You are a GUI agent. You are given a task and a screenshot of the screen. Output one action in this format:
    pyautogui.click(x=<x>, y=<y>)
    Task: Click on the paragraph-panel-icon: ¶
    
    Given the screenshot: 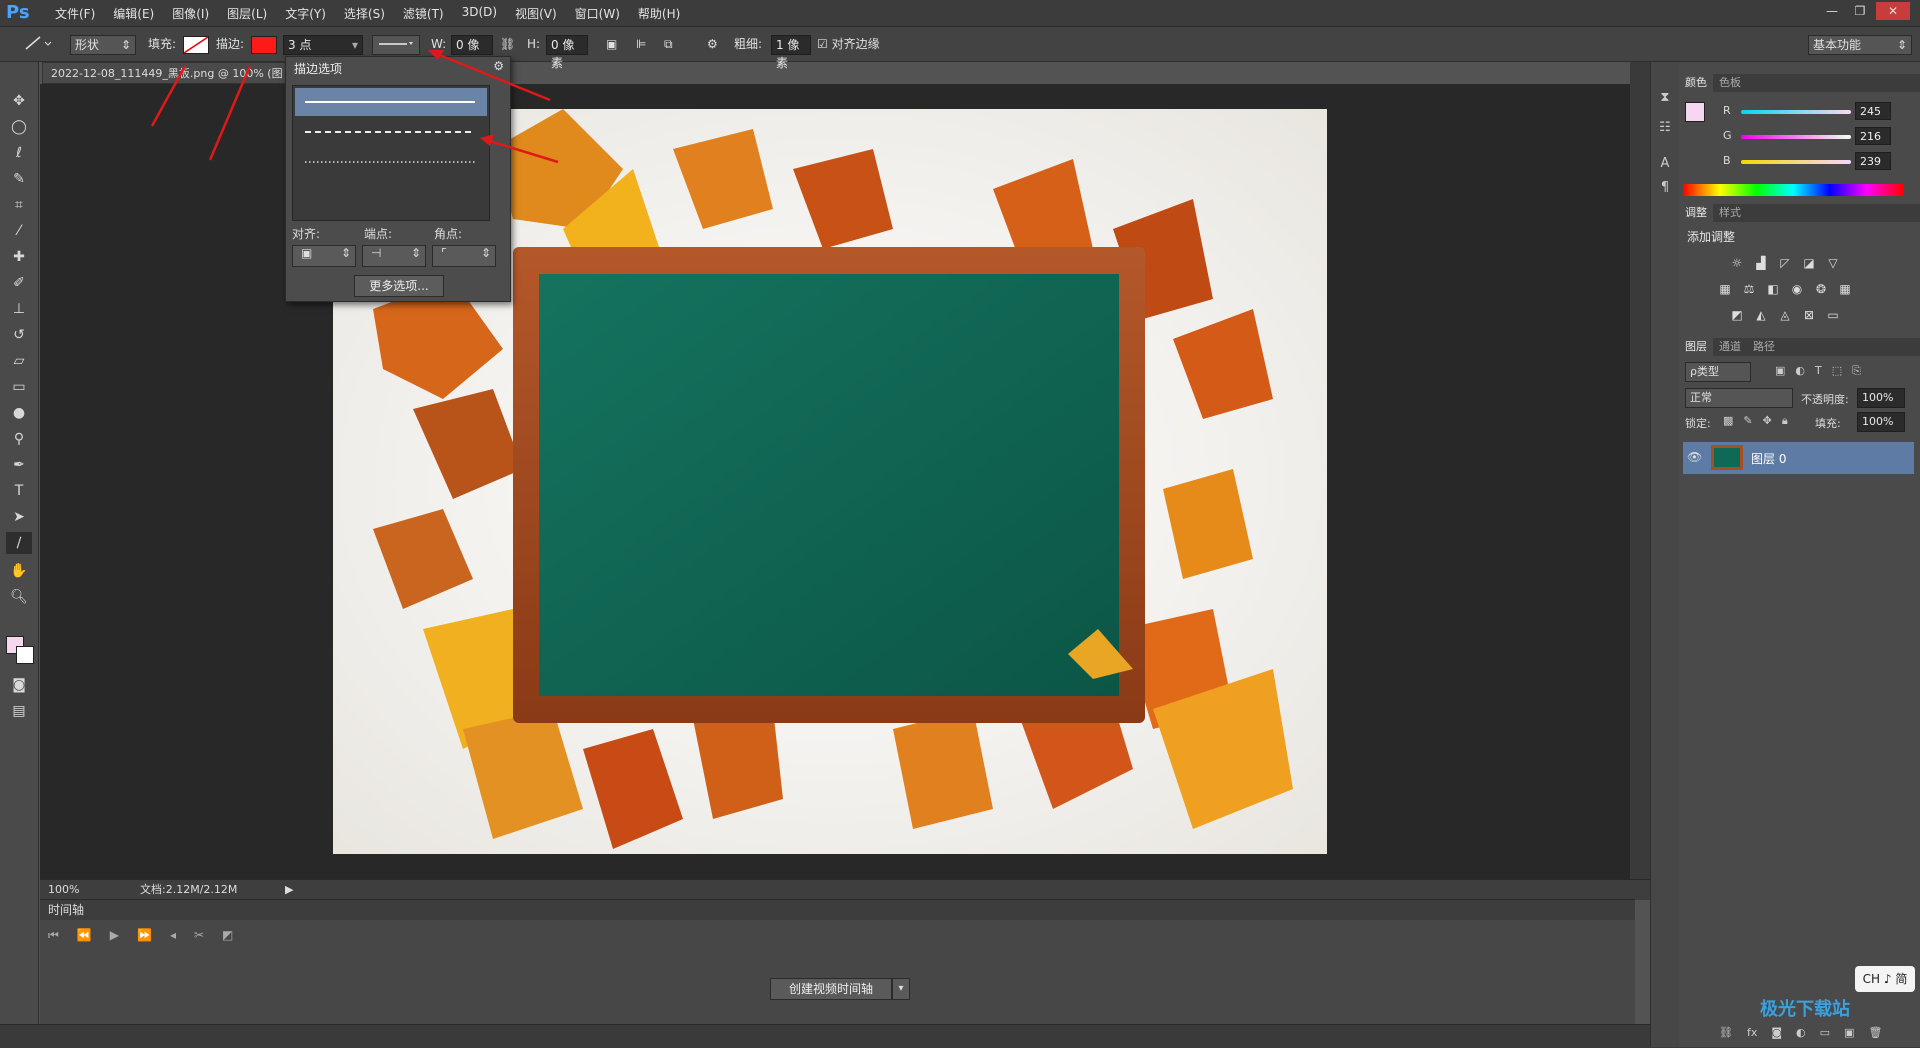 What is the action you would take?
    pyautogui.click(x=1665, y=188)
    